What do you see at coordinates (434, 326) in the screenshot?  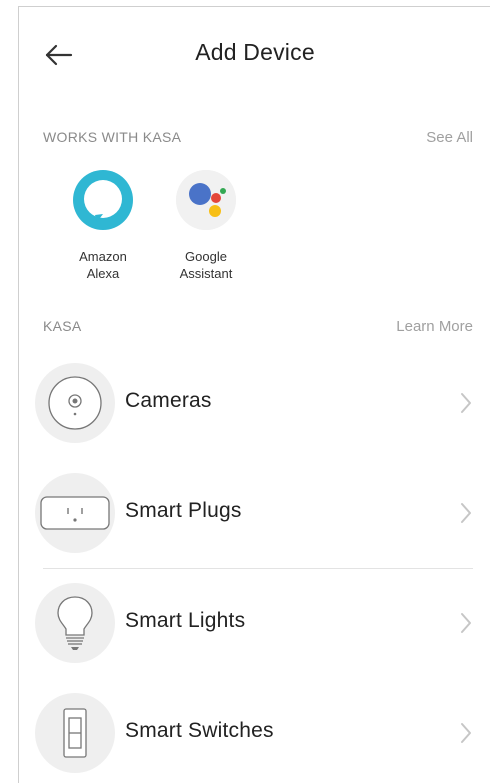 I see `learn-more-link: Learn More` at bounding box center [434, 326].